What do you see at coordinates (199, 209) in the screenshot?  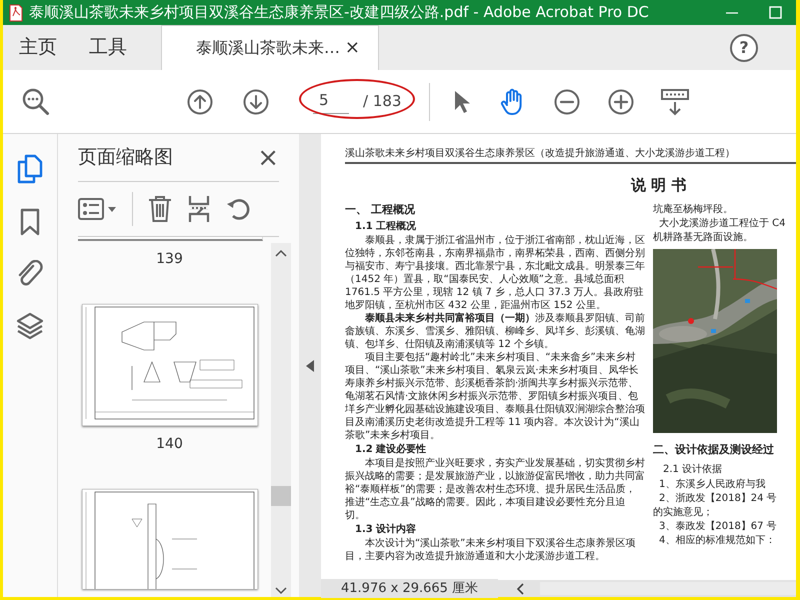 I see `insert-pages-icon` at bounding box center [199, 209].